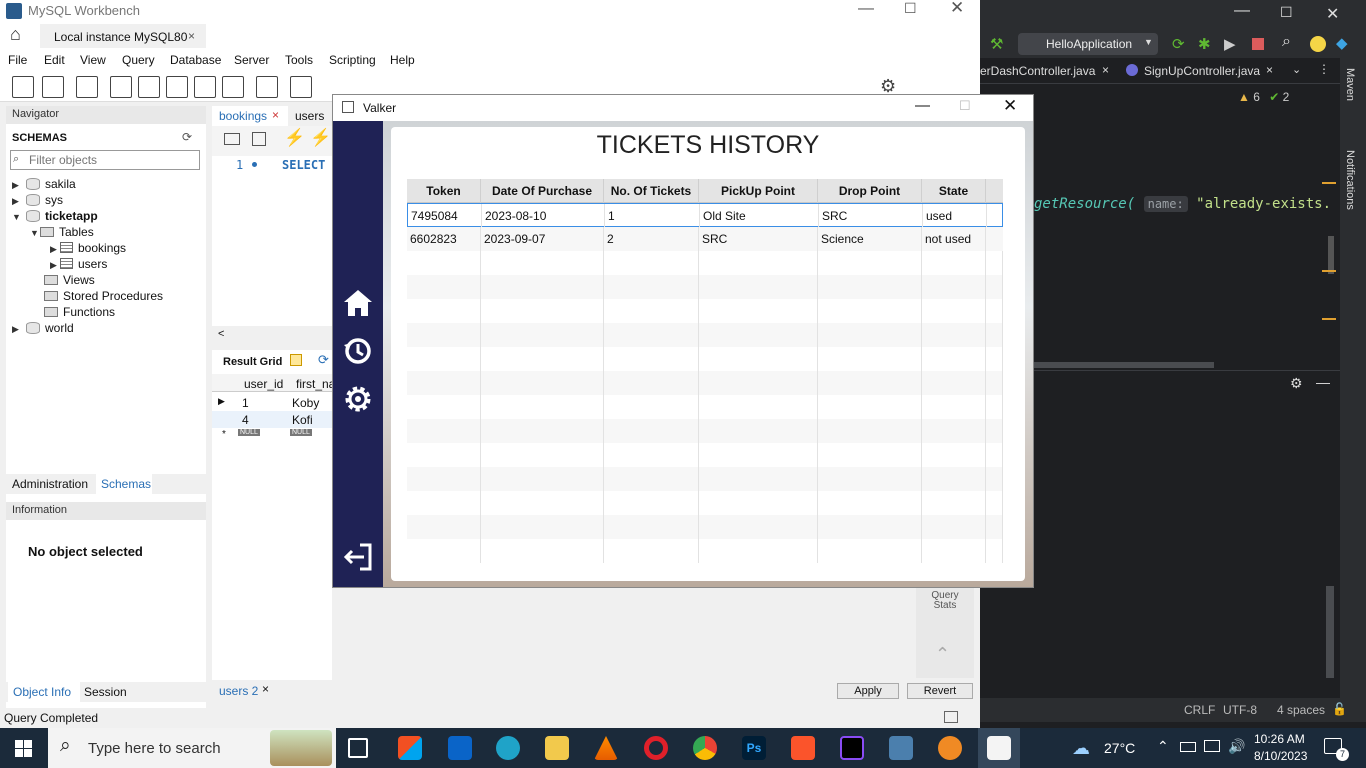  Describe the element at coordinates (93, 60) in the screenshot. I see `menu-view: View` at that location.